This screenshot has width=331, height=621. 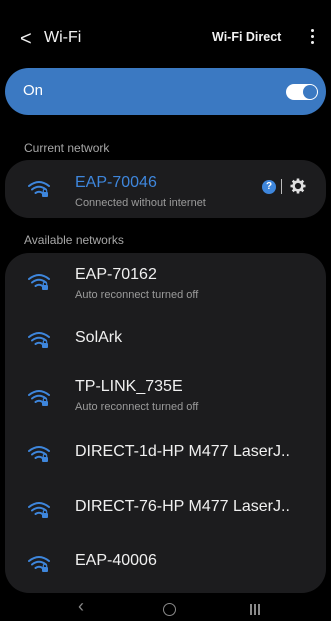 What do you see at coordinates (165, 565) in the screenshot?
I see `network-item: EAP-40006` at bounding box center [165, 565].